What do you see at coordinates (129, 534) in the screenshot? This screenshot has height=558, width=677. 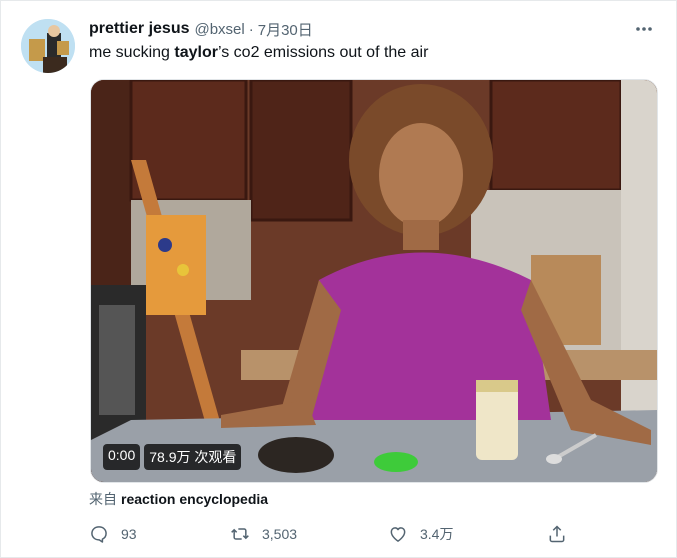 I see `reply-count: 93` at bounding box center [129, 534].